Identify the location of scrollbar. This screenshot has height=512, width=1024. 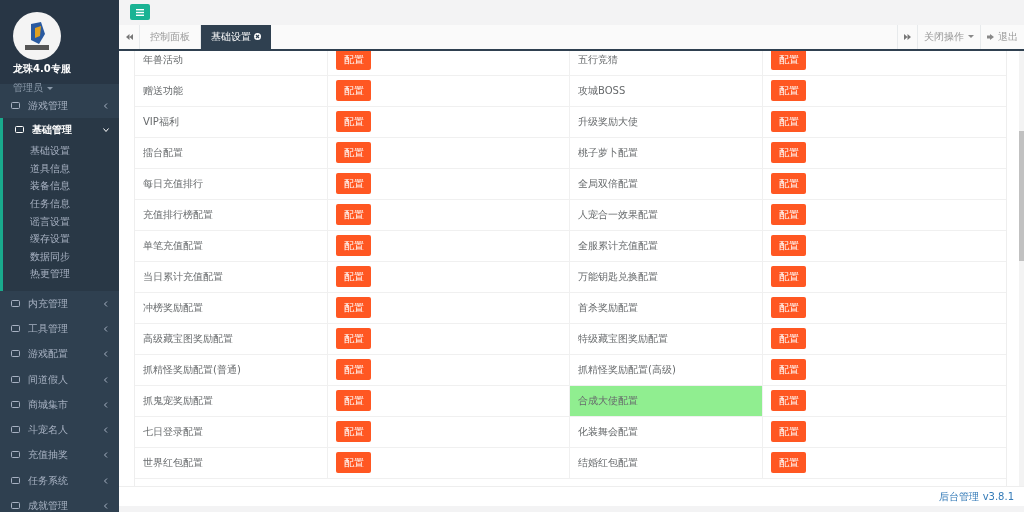
(1021, 268).